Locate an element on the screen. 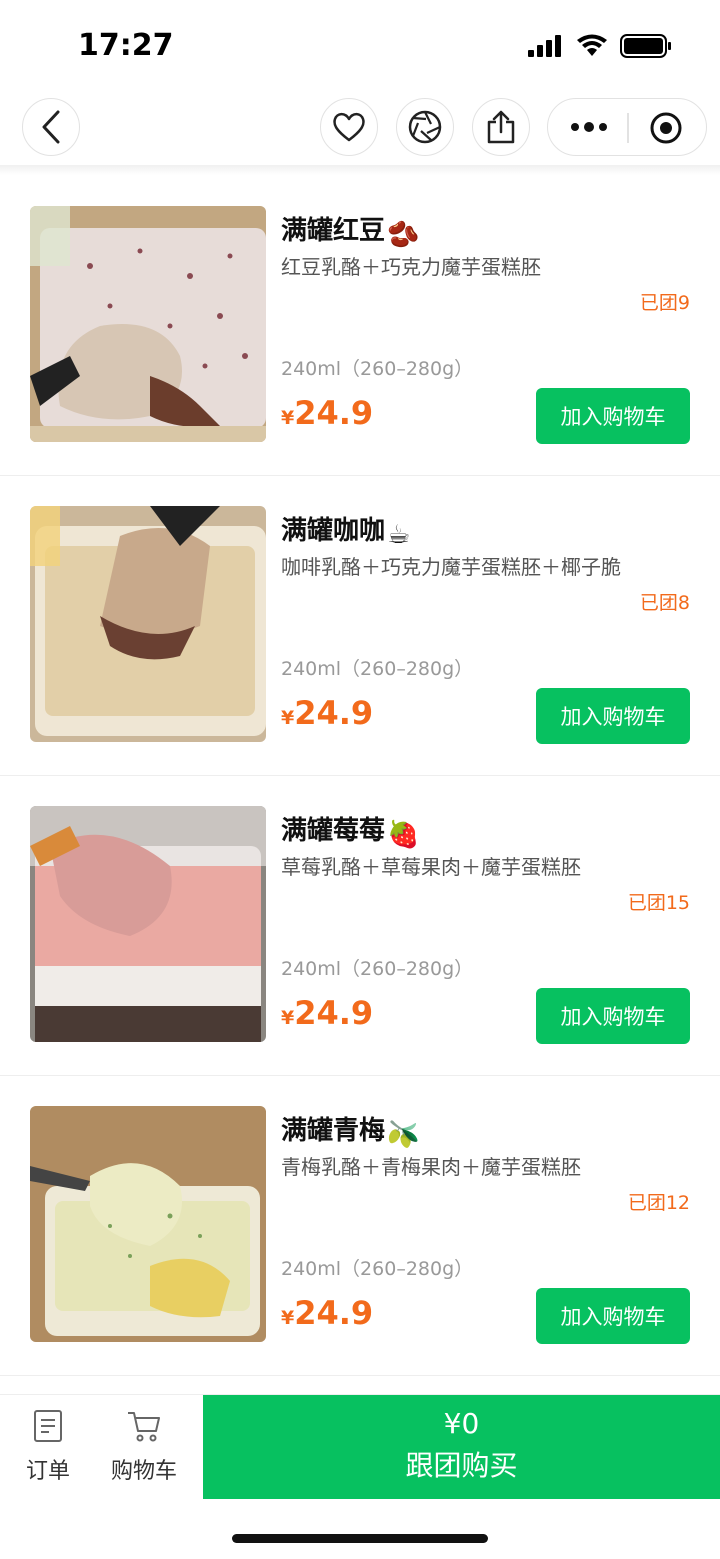 The height and width of the screenshot is (1559, 720). bottom-bar: 订单 购物车 ¥0 跟团购买 is located at coordinates (360, 1446).